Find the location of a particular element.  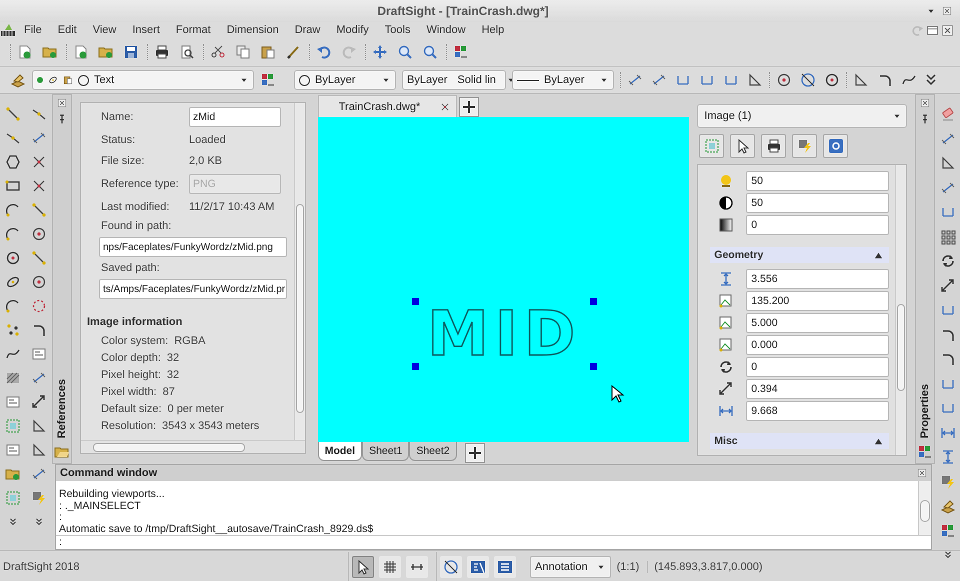

esnap-icon is located at coordinates (808, 80).